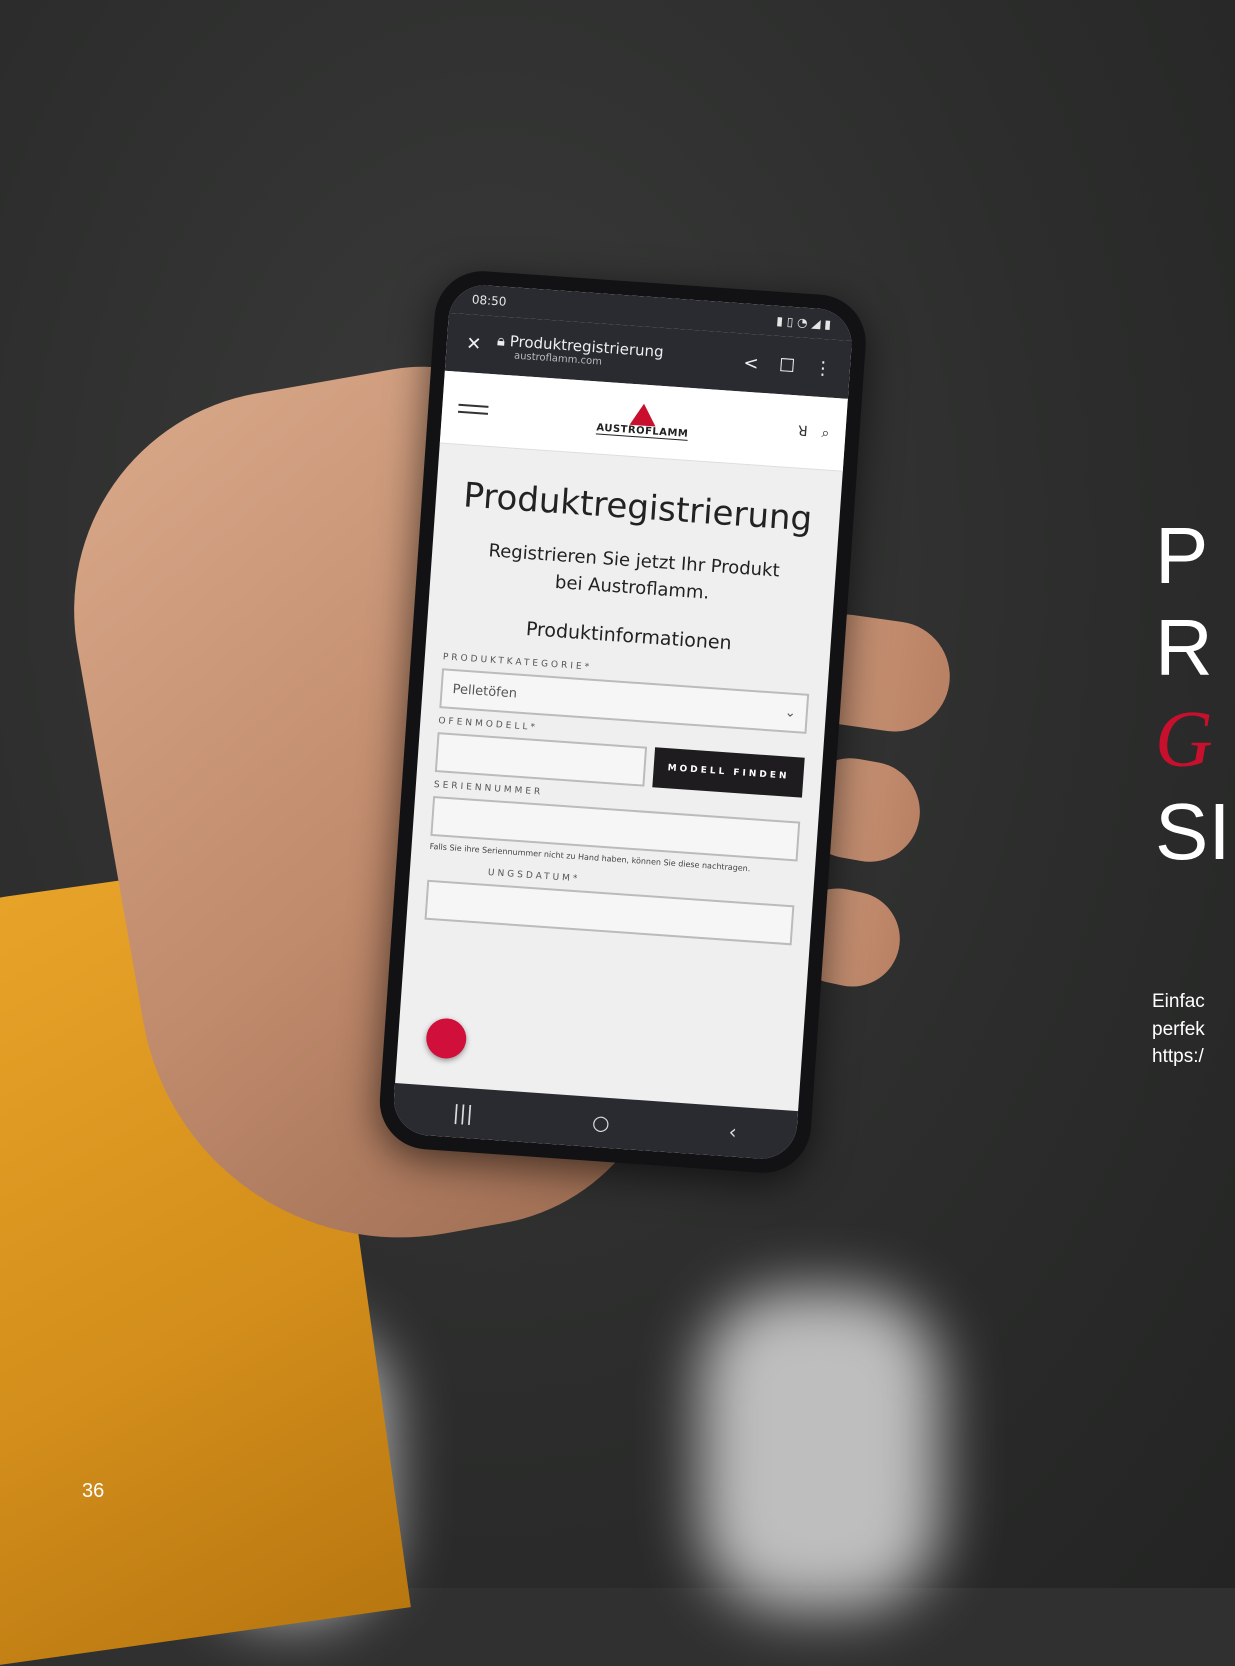 The height and width of the screenshot is (1666, 1235). Describe the element at coordinates (1178, 1057) in the screenshot. I see `body-line-3: https:/` at that location.